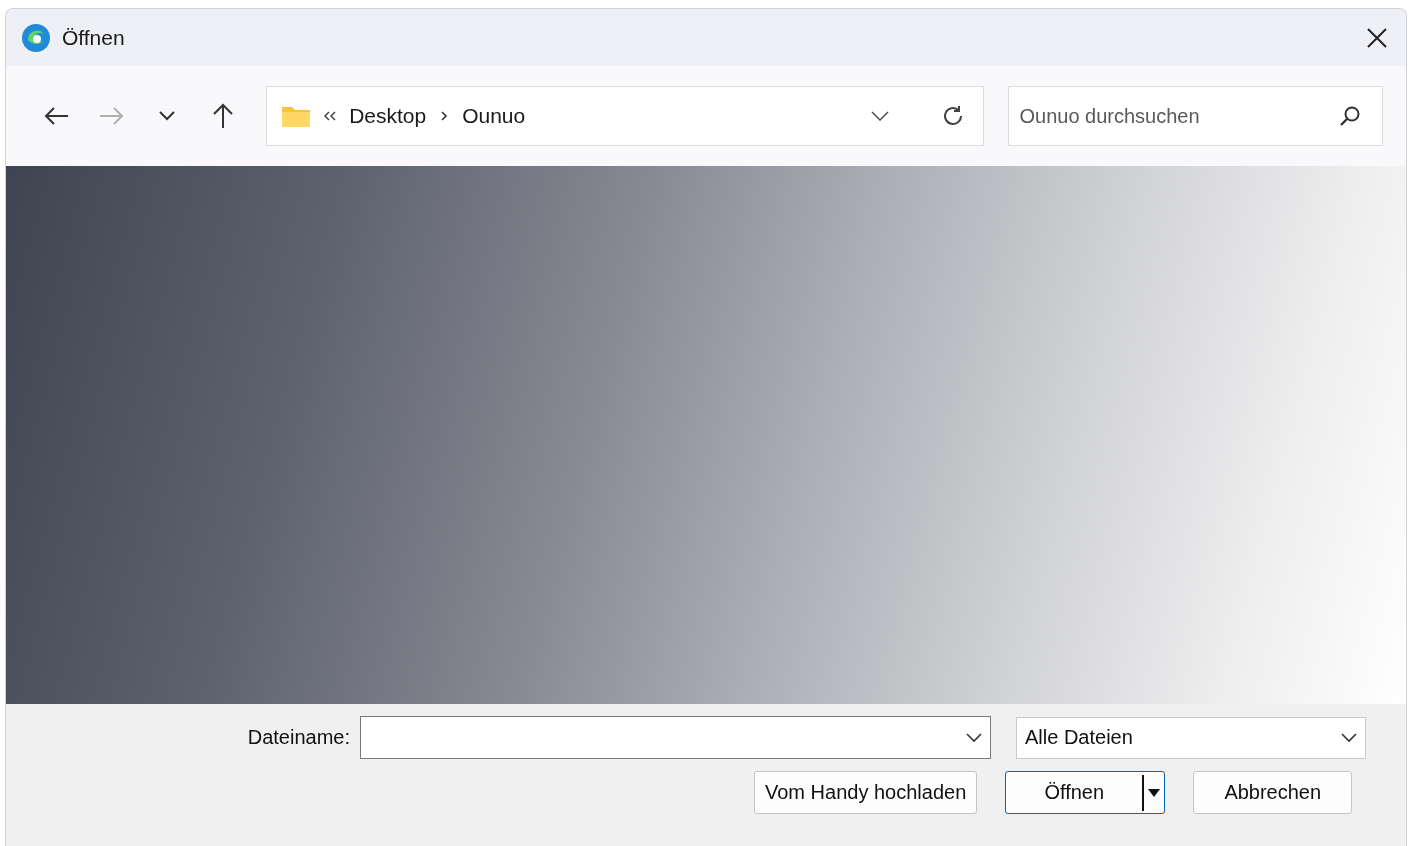 This screenshot has height=846, width=1417. What do you see at coordinates (94, 37) in the screenshot?
I see `window-title: Öffnen` at bounding box center [94, 37].